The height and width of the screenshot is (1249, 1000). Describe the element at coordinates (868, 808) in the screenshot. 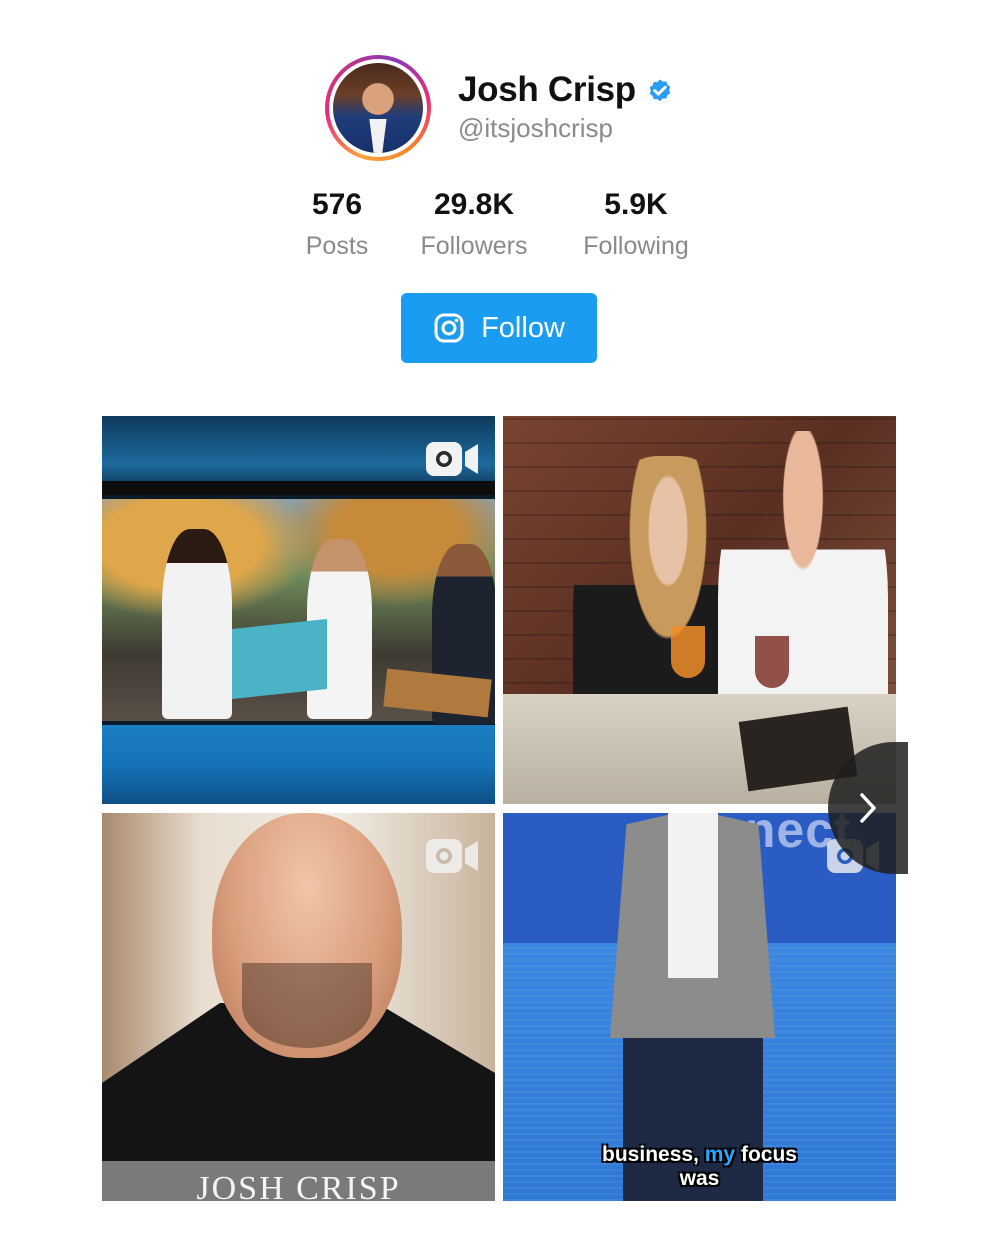

I see `chevron-right-icon` at that location.